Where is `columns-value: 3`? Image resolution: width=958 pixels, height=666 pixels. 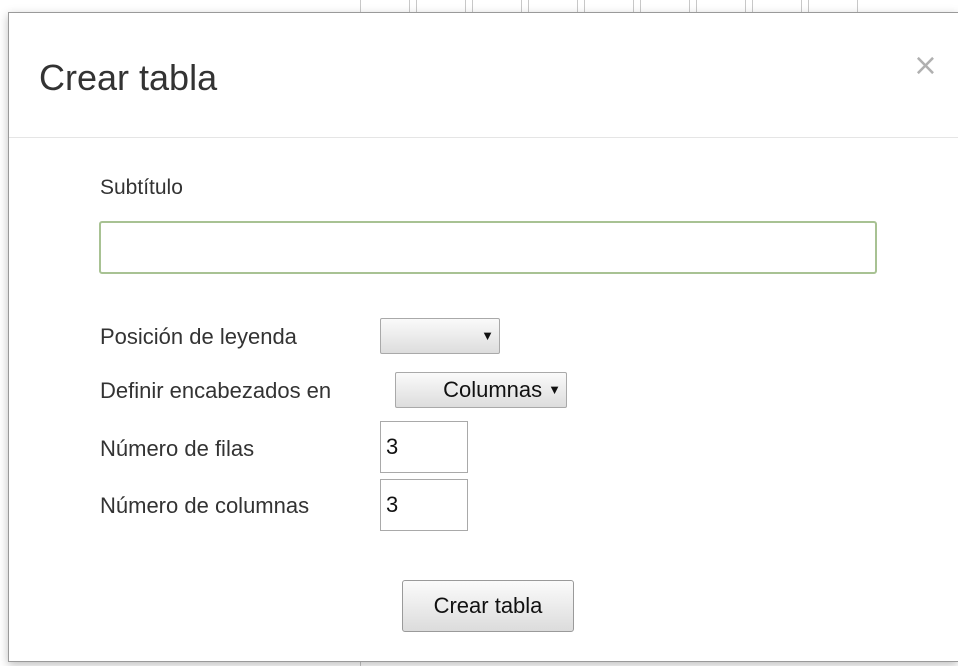
columns-value: 3 is located at coordinates (392, 504).